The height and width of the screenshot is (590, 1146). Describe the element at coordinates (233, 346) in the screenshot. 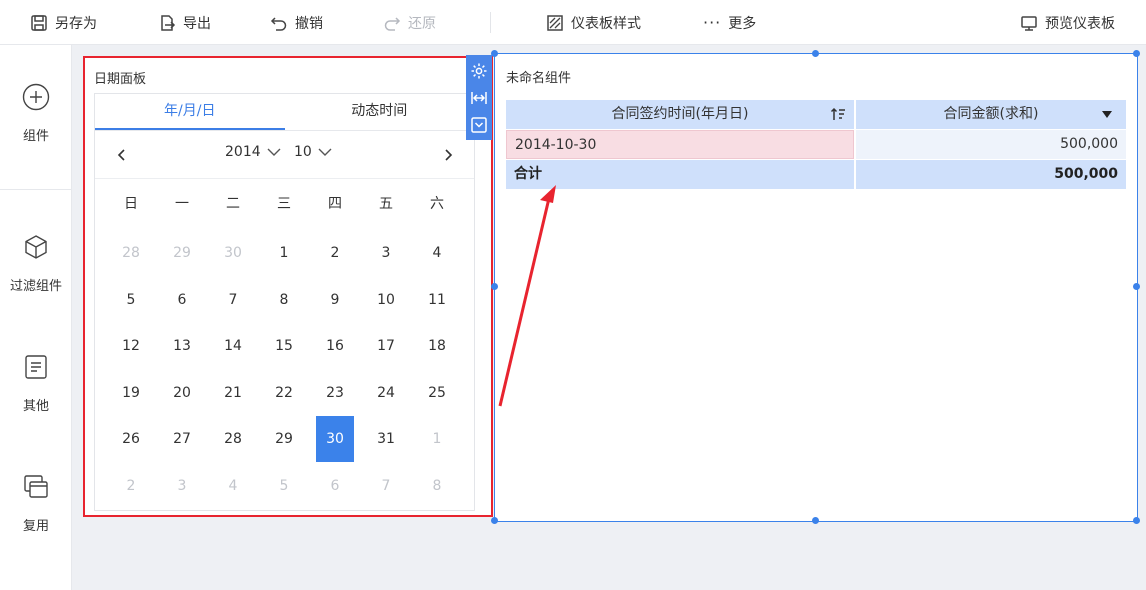

I see `calendar-day: 14` at that location.